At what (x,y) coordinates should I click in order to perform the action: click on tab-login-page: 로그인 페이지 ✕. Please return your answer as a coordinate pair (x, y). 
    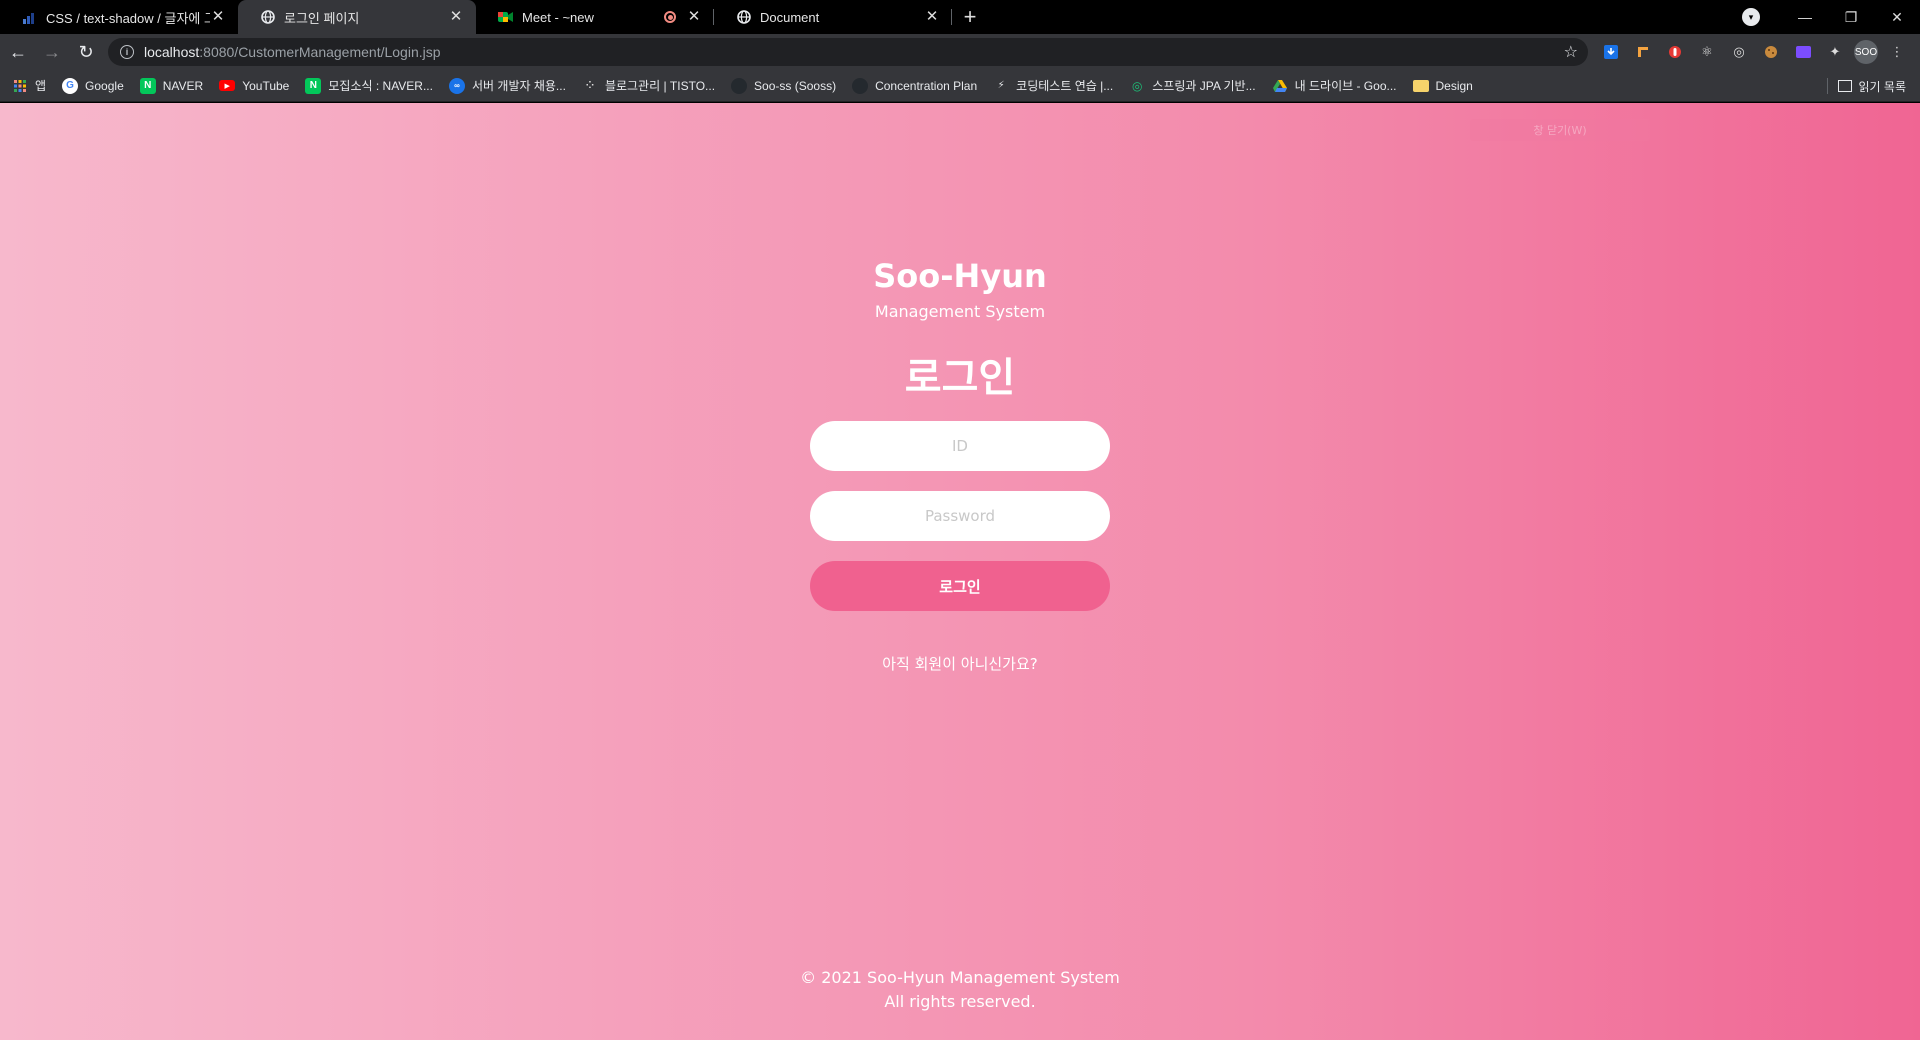
    Looking at the image, I should click on (357, 17).